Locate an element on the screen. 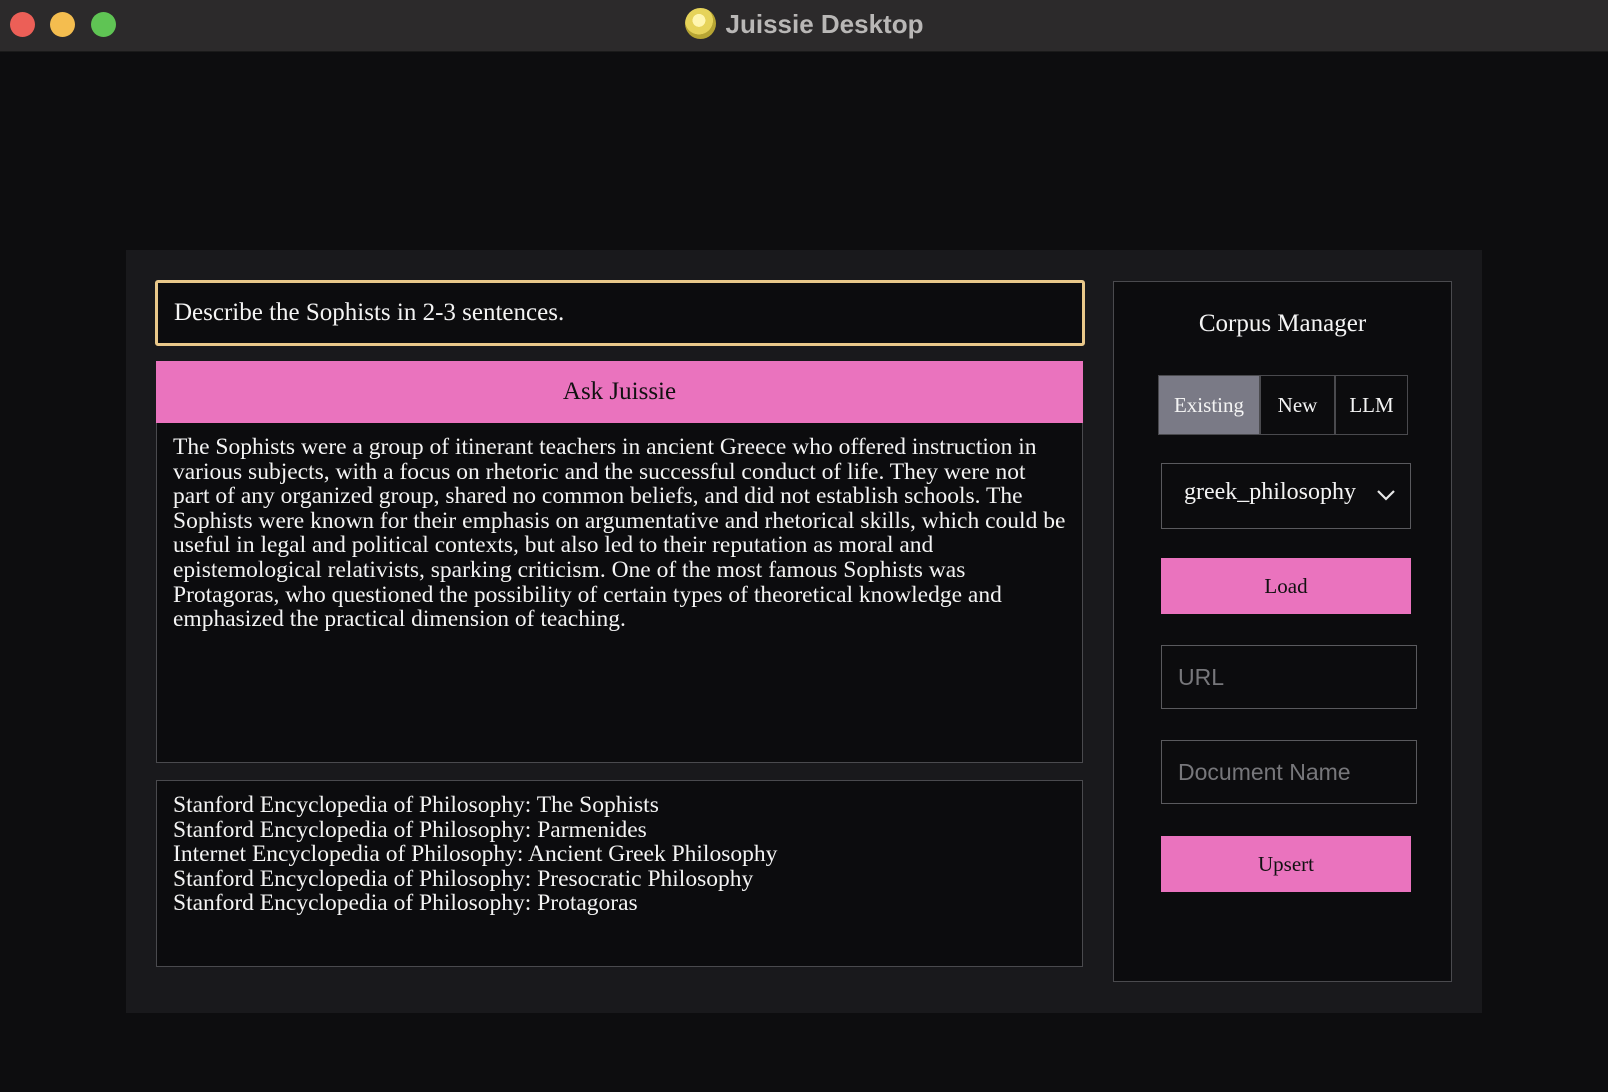 This screenshot has width=1608, height=1092. tab-llm: LLM is located at coordinates (1371, 405).